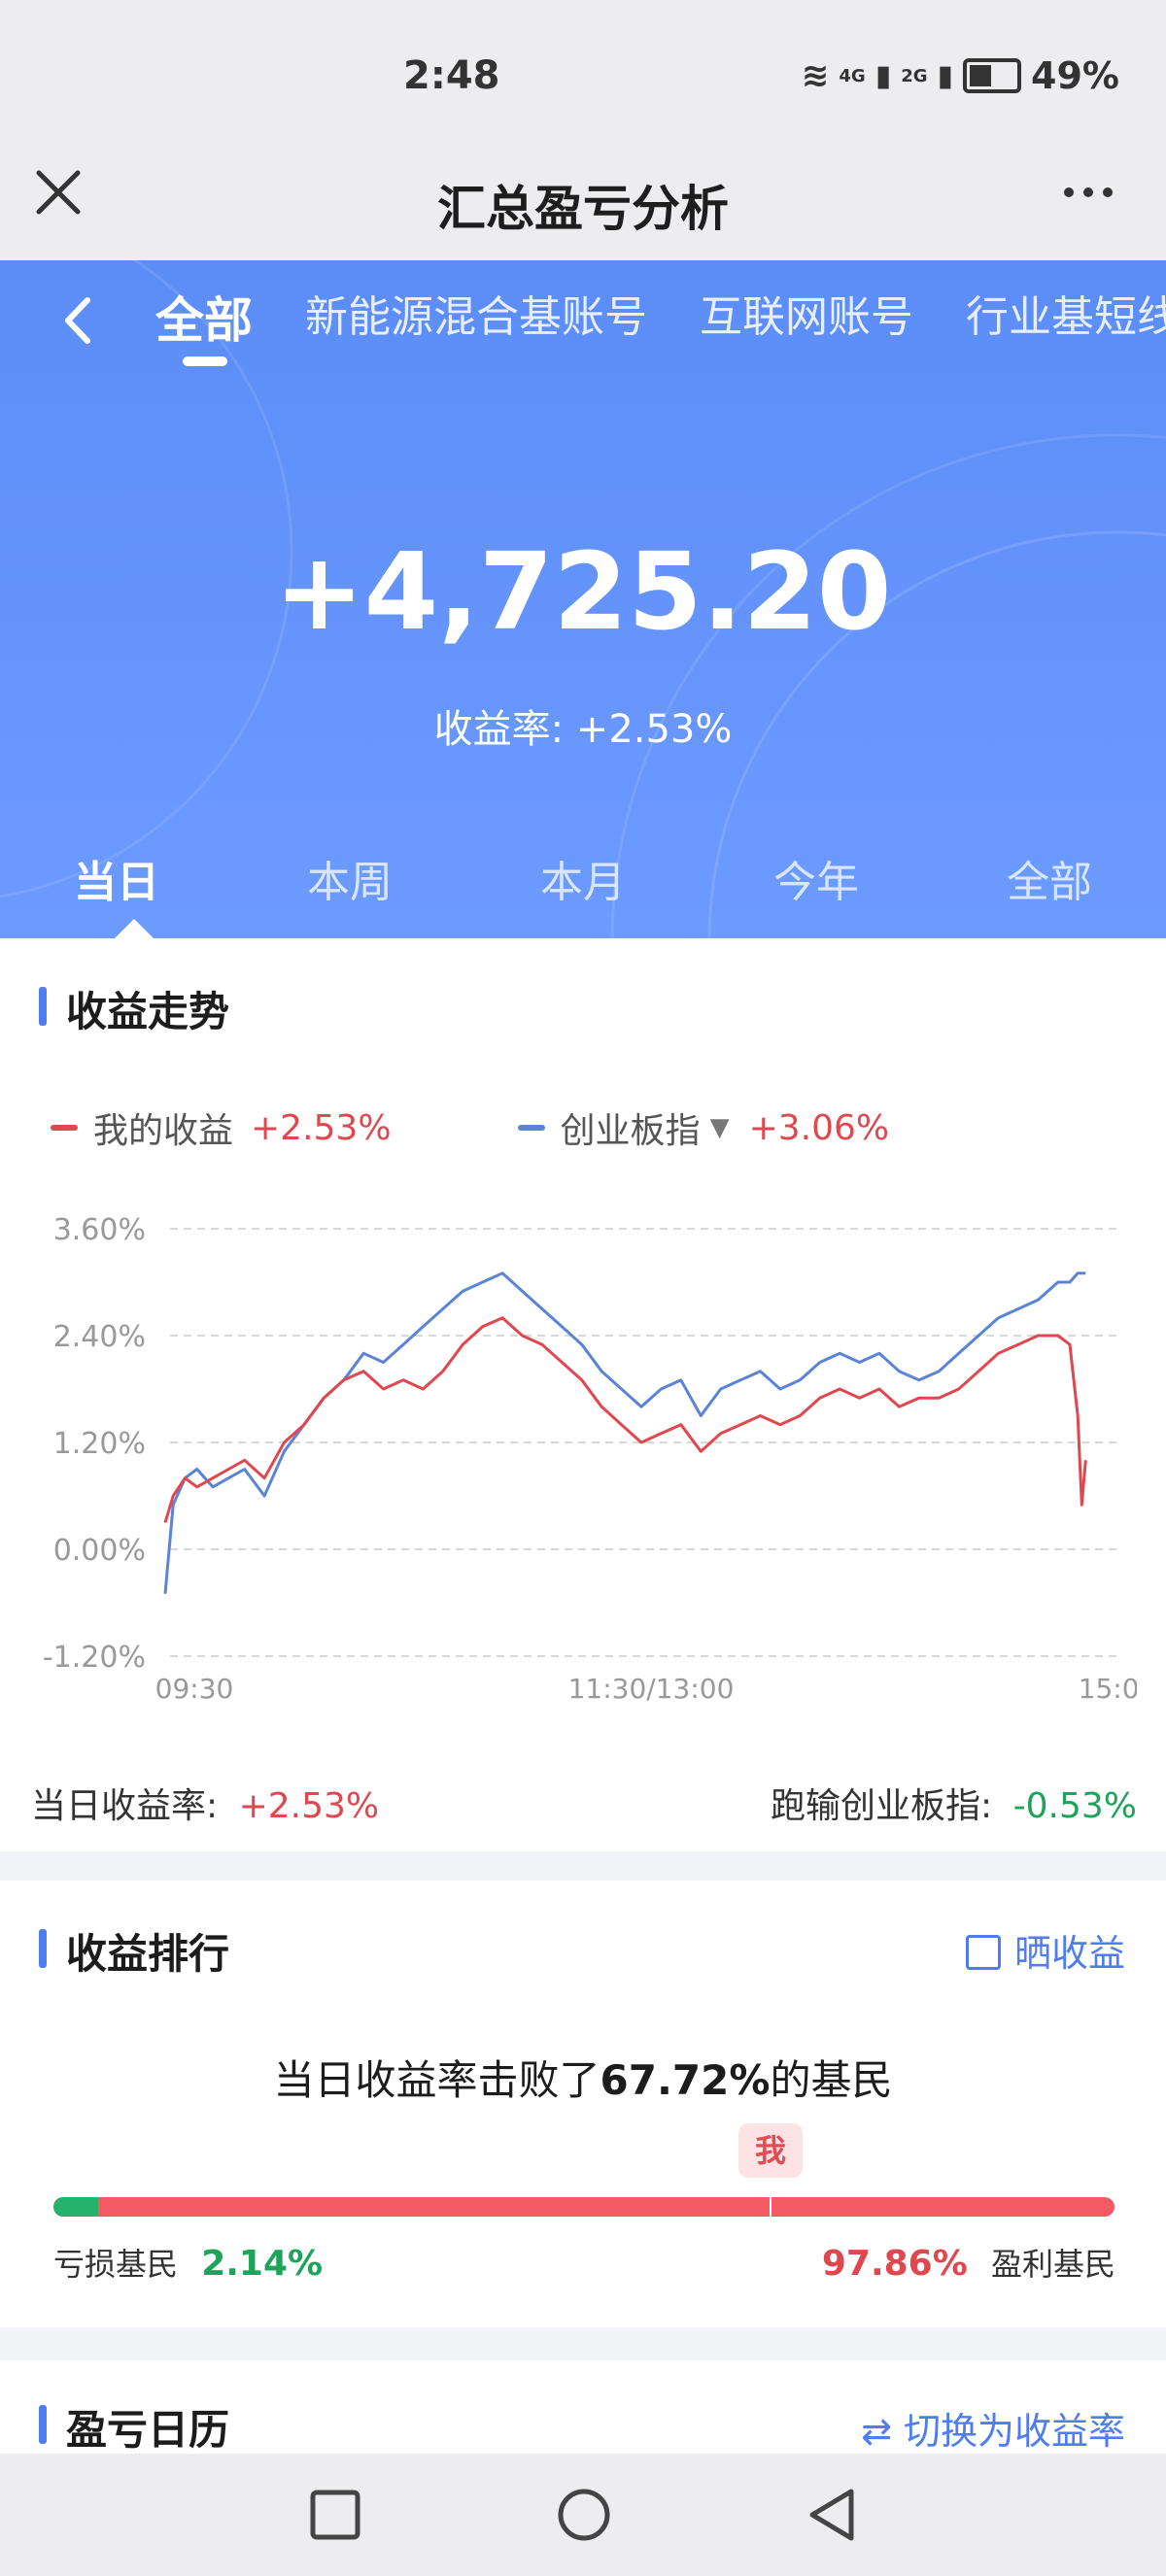 The width and height of the screenshot is (1166, 2576). What do you see at coordinates (262, 2264) in the screenshot?
I see `loss-users-value: 2.14%` at bounding box center [262, 2264].